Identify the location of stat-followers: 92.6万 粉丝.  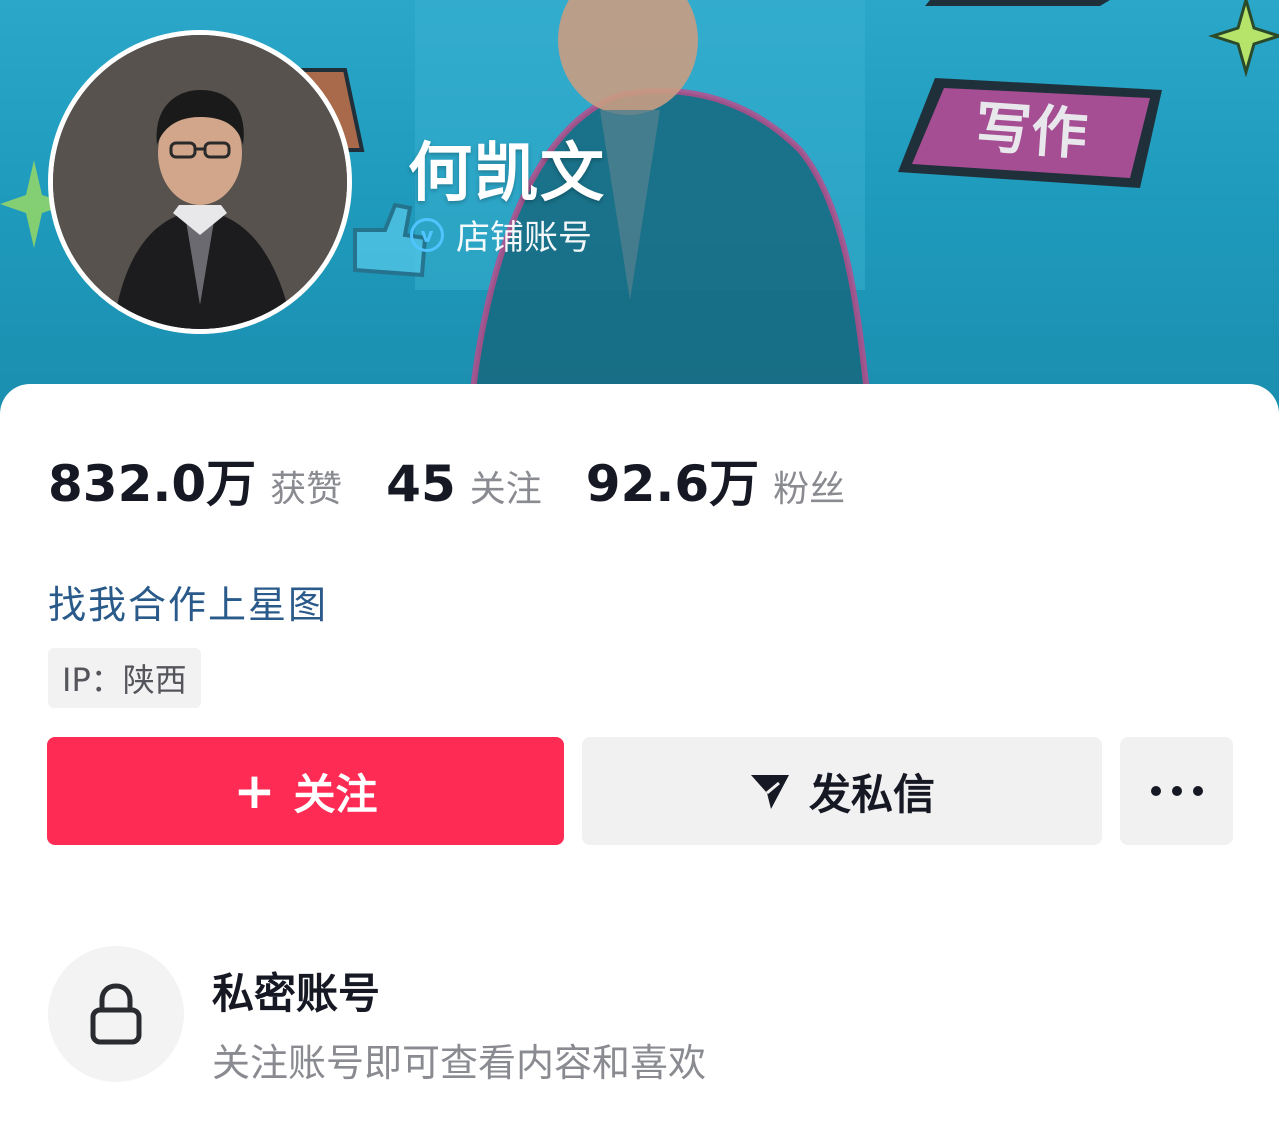
(715, 480).